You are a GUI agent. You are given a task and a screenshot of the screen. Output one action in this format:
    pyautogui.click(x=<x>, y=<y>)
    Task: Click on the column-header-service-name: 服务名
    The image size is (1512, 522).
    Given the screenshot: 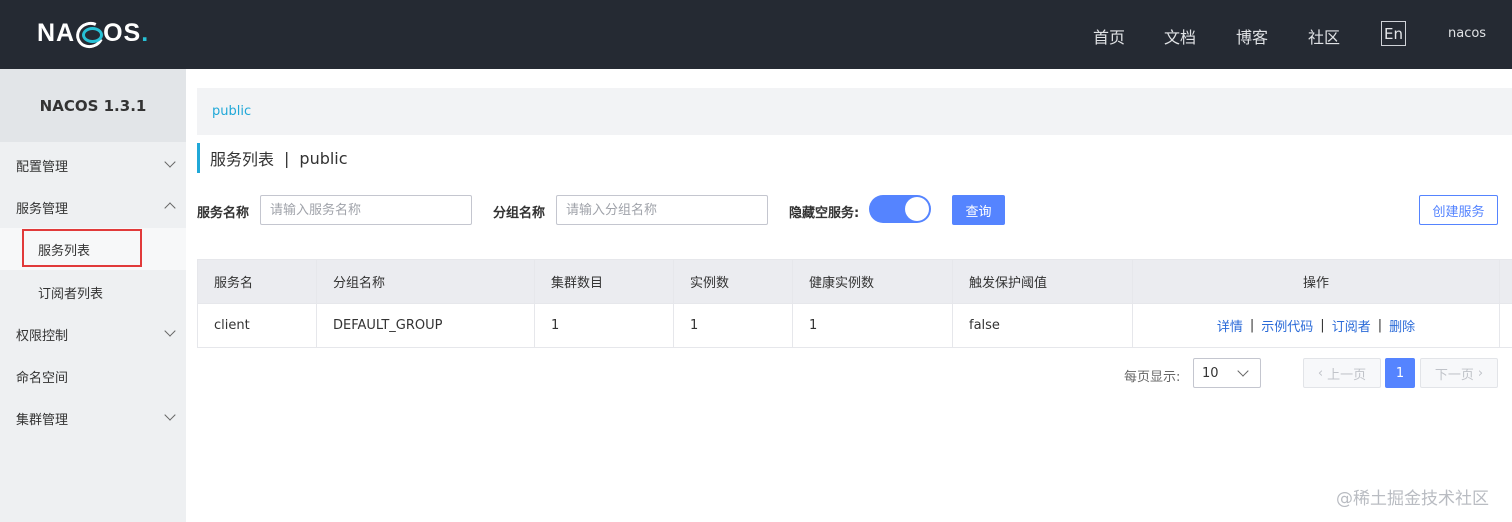 What is the action you would take?
    pyautogui.click(x=257, y=281)
    